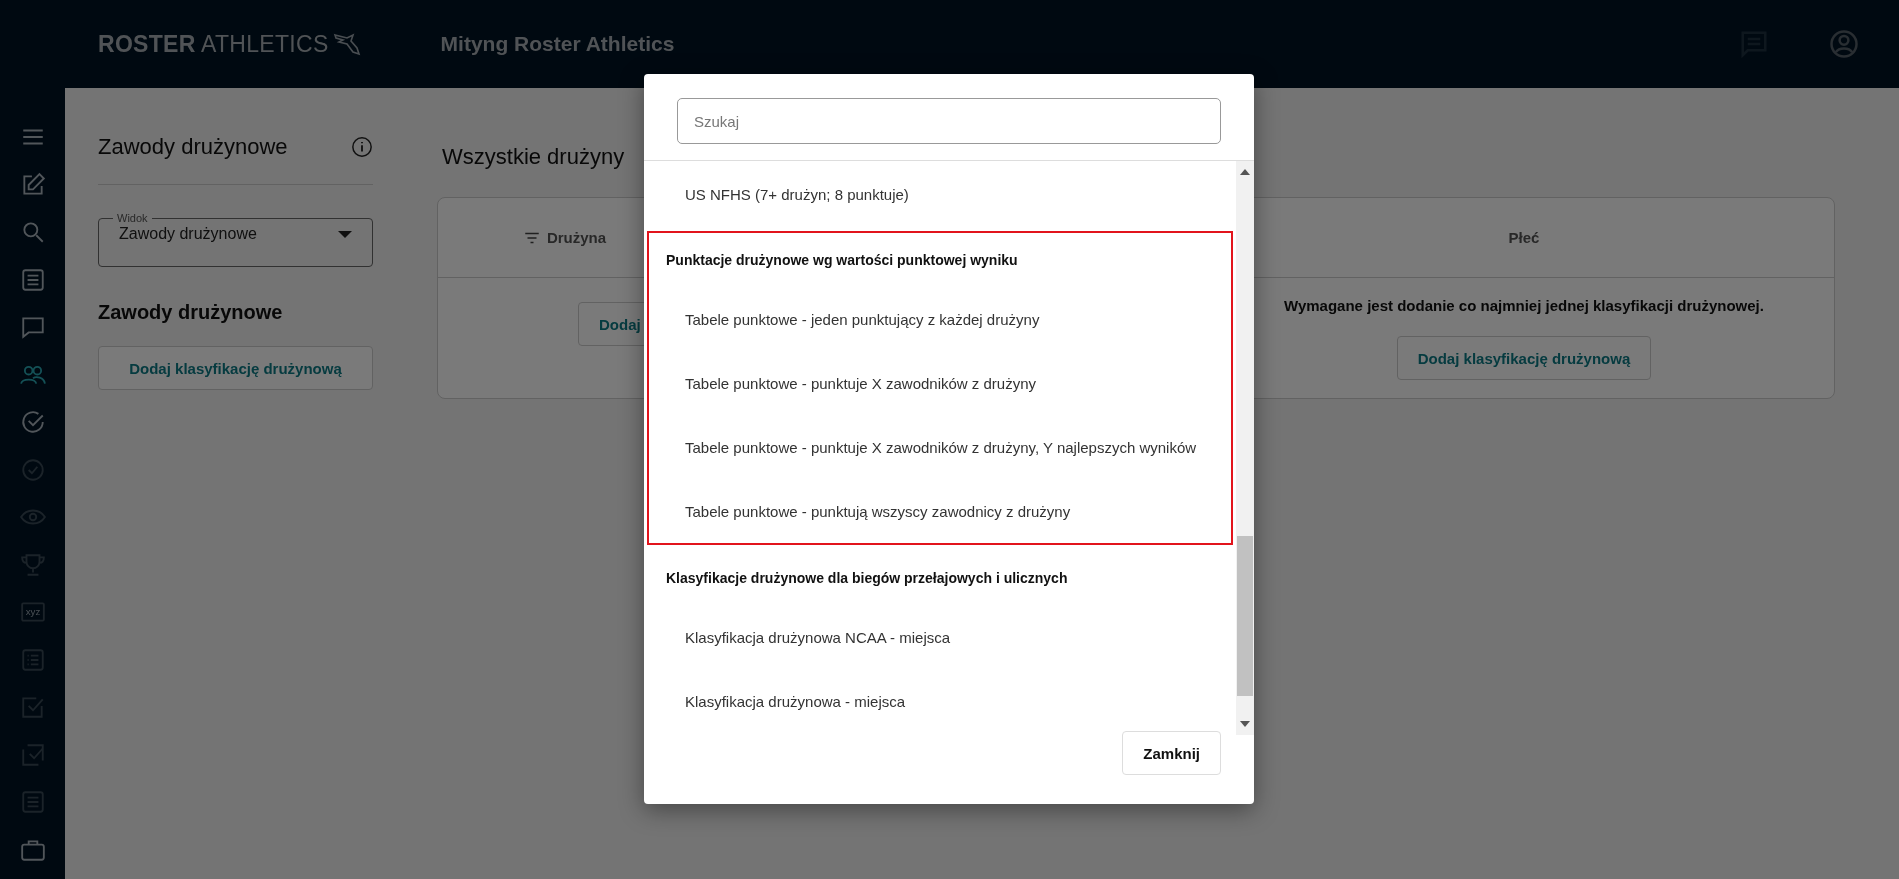 Image resolution: width=1899 pixels, height=879 pixels. Describe the element at coordinates (1245, 172) in the screenshot. I see `scroll-up-icon` at that location.